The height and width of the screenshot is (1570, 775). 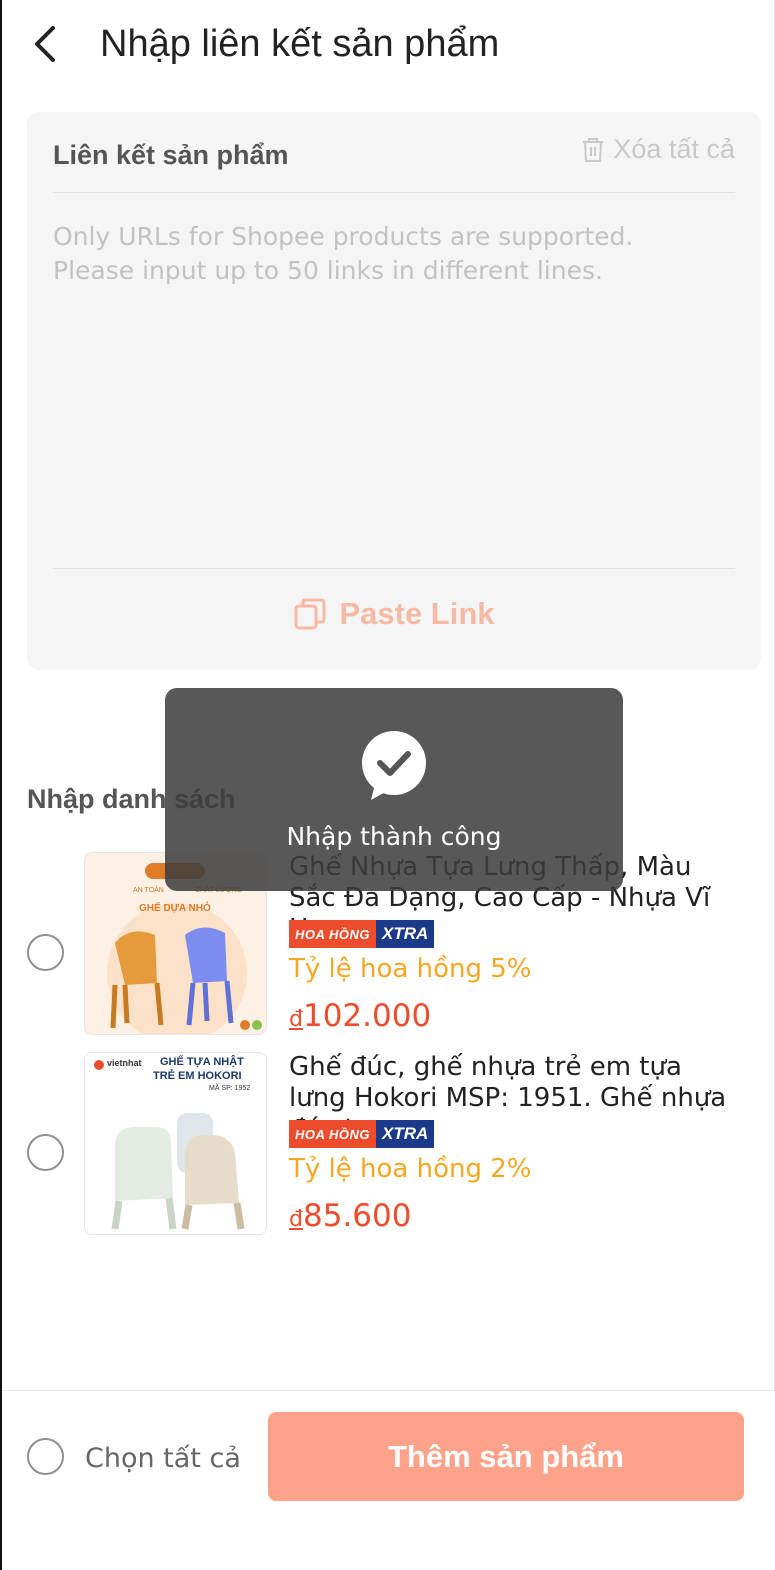 What do you see at coordinates (202, 1062) in the screenshot?
I see `thumb-label: GHẾ TỰA NHẬT` at bounding box center [202, 1062].